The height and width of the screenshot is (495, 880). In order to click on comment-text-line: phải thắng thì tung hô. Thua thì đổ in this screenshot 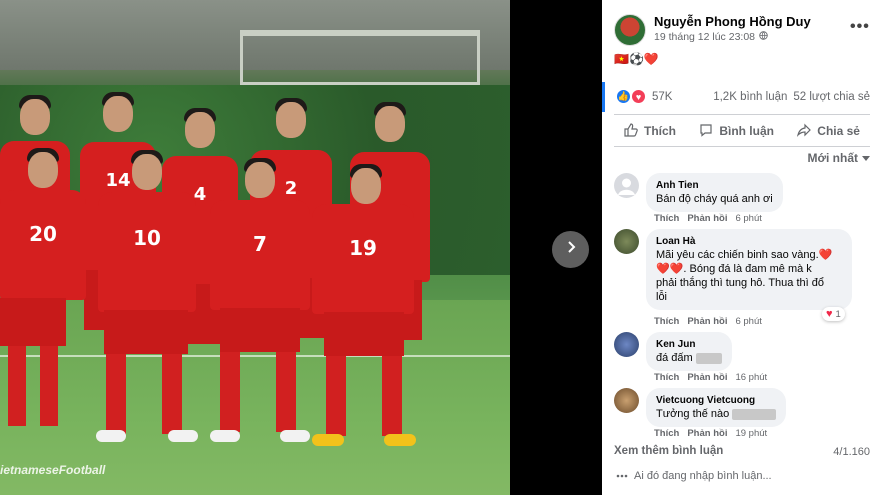, I will do `click(740, 283)`.